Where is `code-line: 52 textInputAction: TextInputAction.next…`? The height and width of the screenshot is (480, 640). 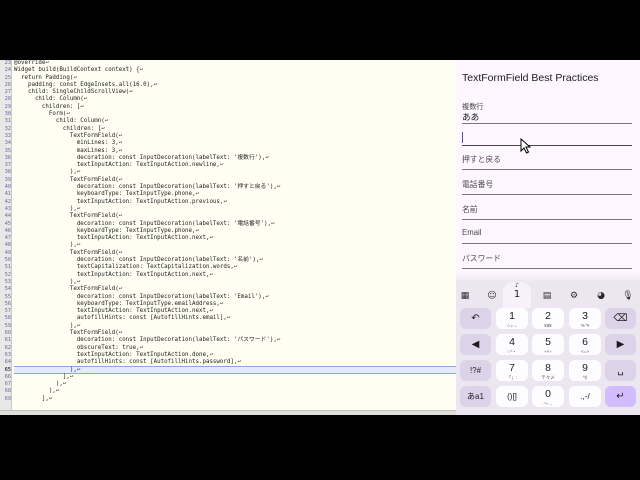
code-line: 52 textInputAction: TextInputAction.next… is located at coordinates (230, 275).